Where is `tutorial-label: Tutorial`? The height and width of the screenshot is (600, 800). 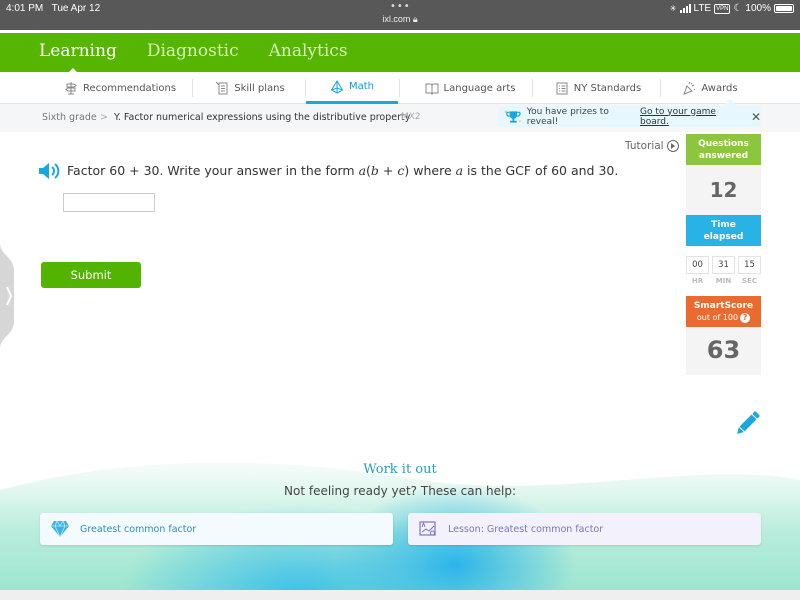
tutorial-label: Tutorial is located at coordinates (644, 146).